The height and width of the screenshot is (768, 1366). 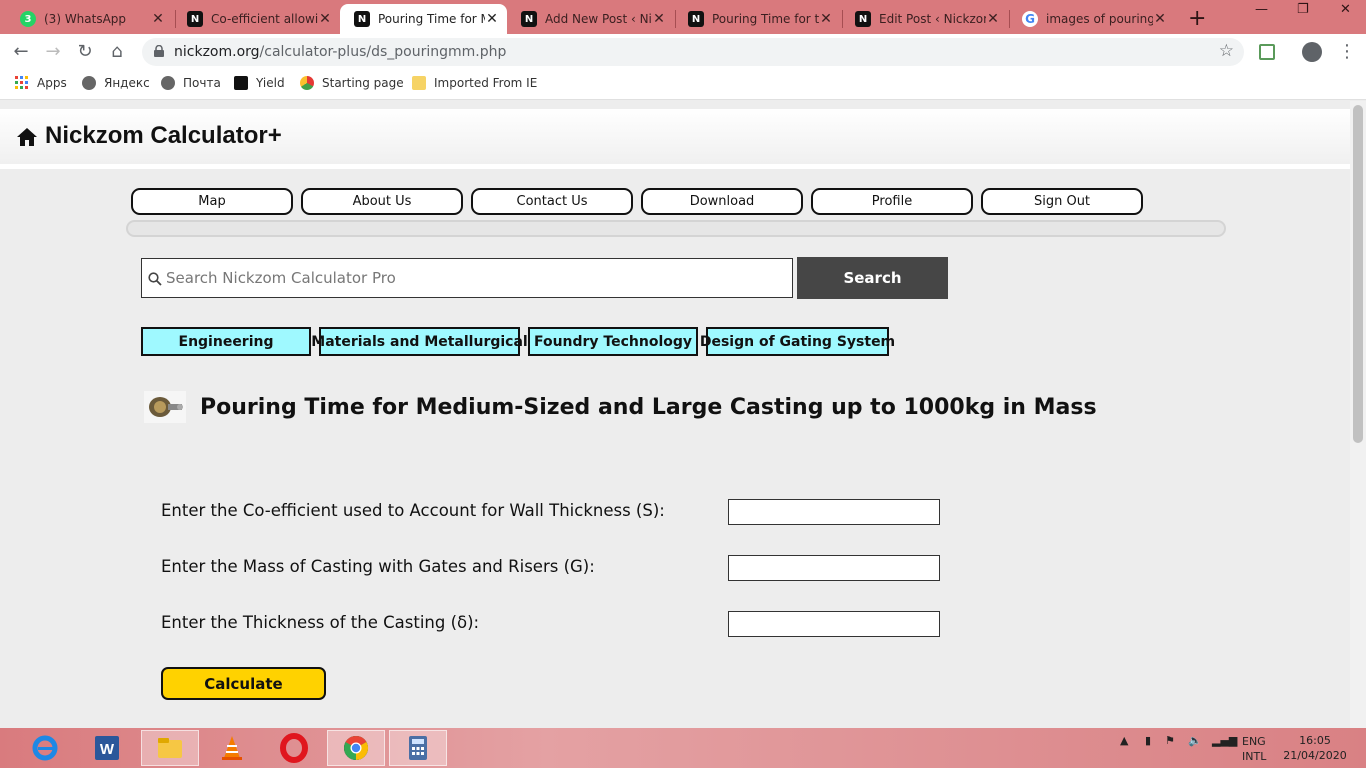 What do you see at coordinates (320, 622) in the screenshot?
I see `casting-thickness-label: Enter the Thickness of the Casting (δ):` at bounding box center [320, 622].